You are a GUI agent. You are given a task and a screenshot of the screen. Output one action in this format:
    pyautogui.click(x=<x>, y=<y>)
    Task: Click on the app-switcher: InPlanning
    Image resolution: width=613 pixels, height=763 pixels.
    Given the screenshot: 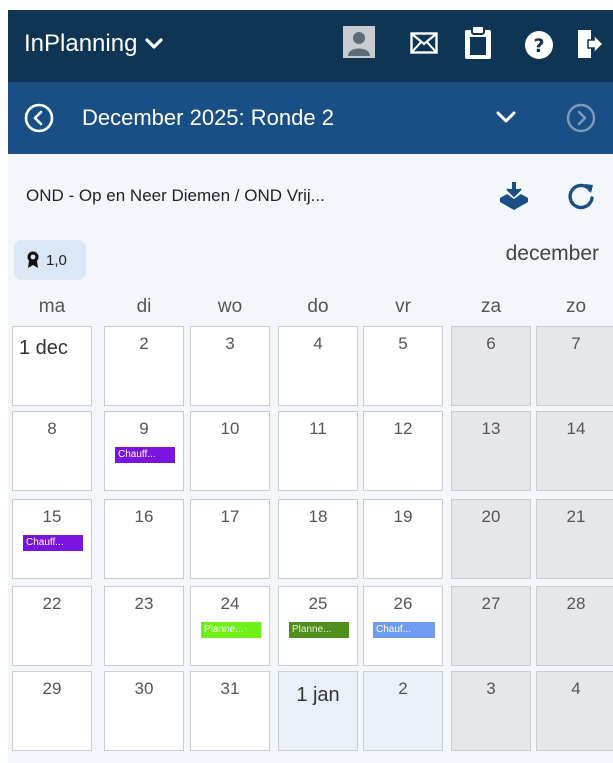 What is the action you would take?
    pyautogui.click(x=94, y=44)
    